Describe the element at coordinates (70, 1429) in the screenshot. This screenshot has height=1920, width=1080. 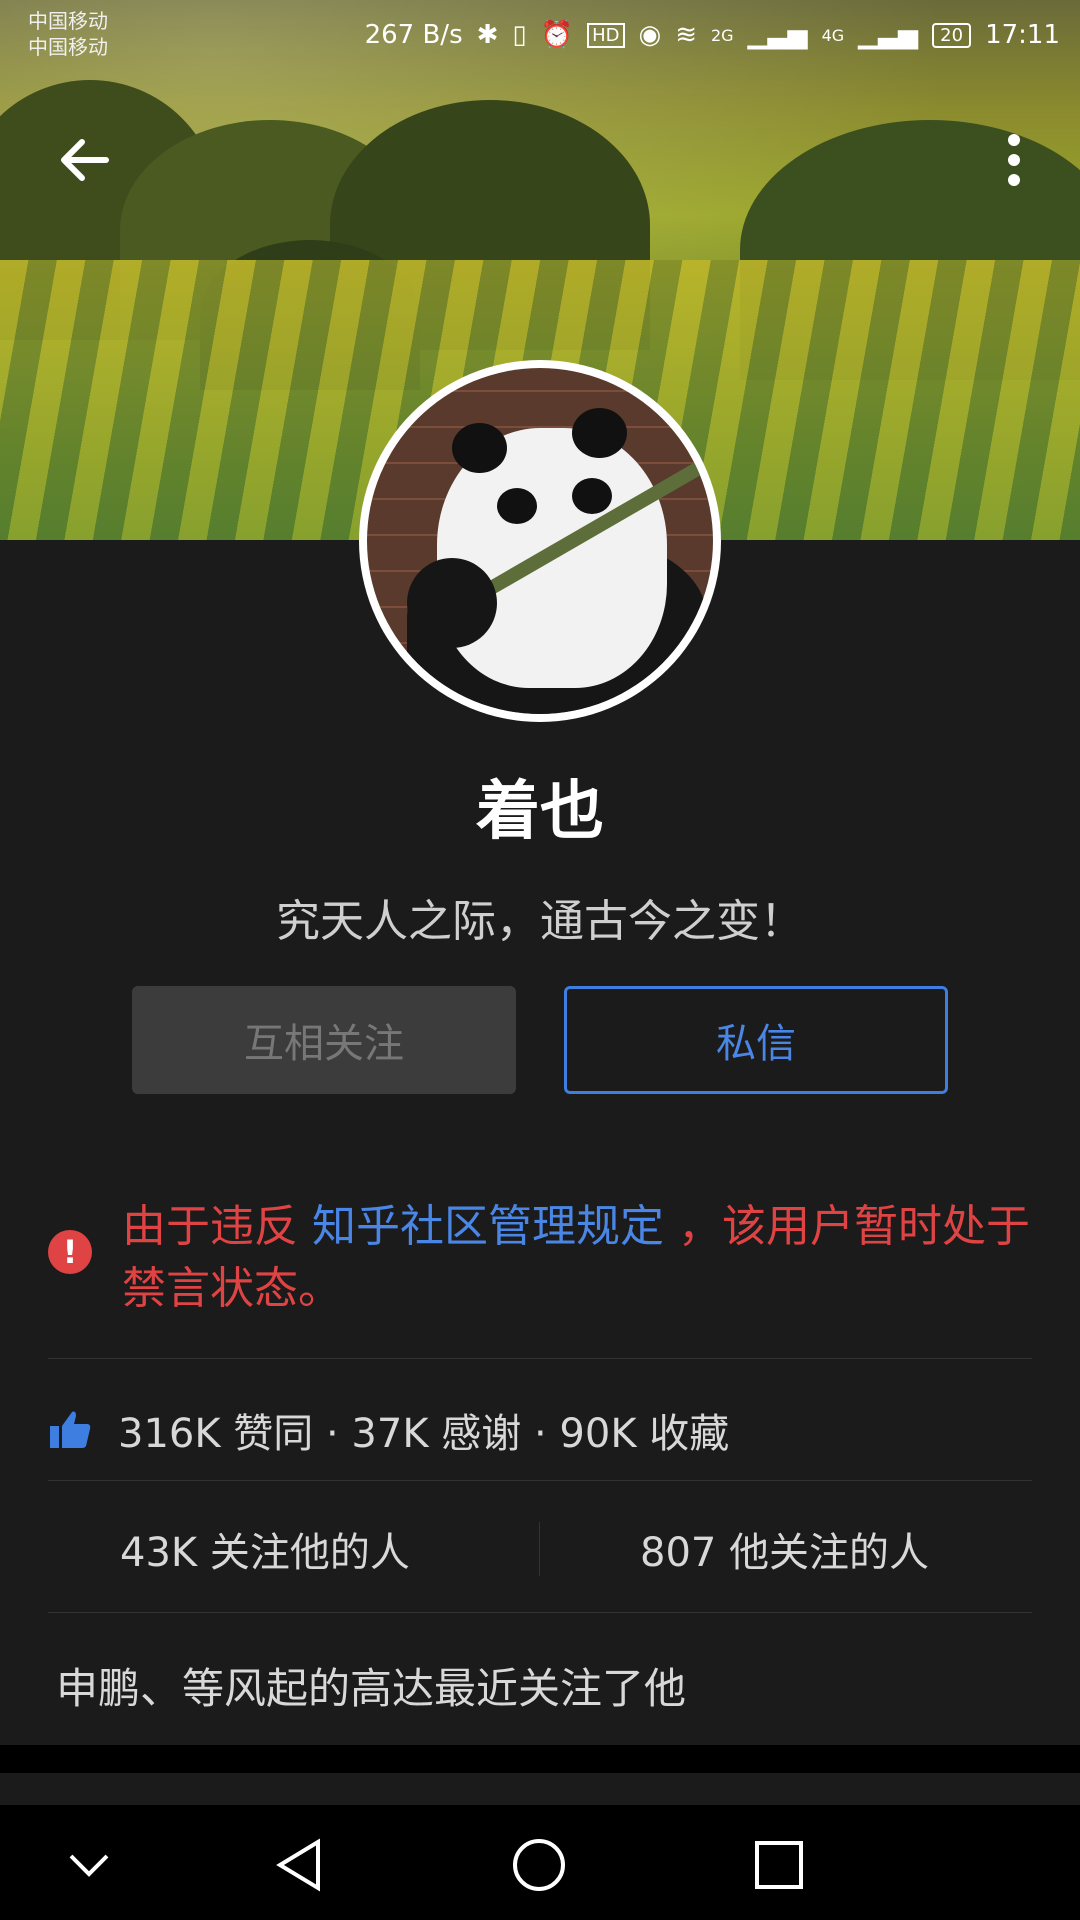
I see `thumbs-up-icon` at that location.